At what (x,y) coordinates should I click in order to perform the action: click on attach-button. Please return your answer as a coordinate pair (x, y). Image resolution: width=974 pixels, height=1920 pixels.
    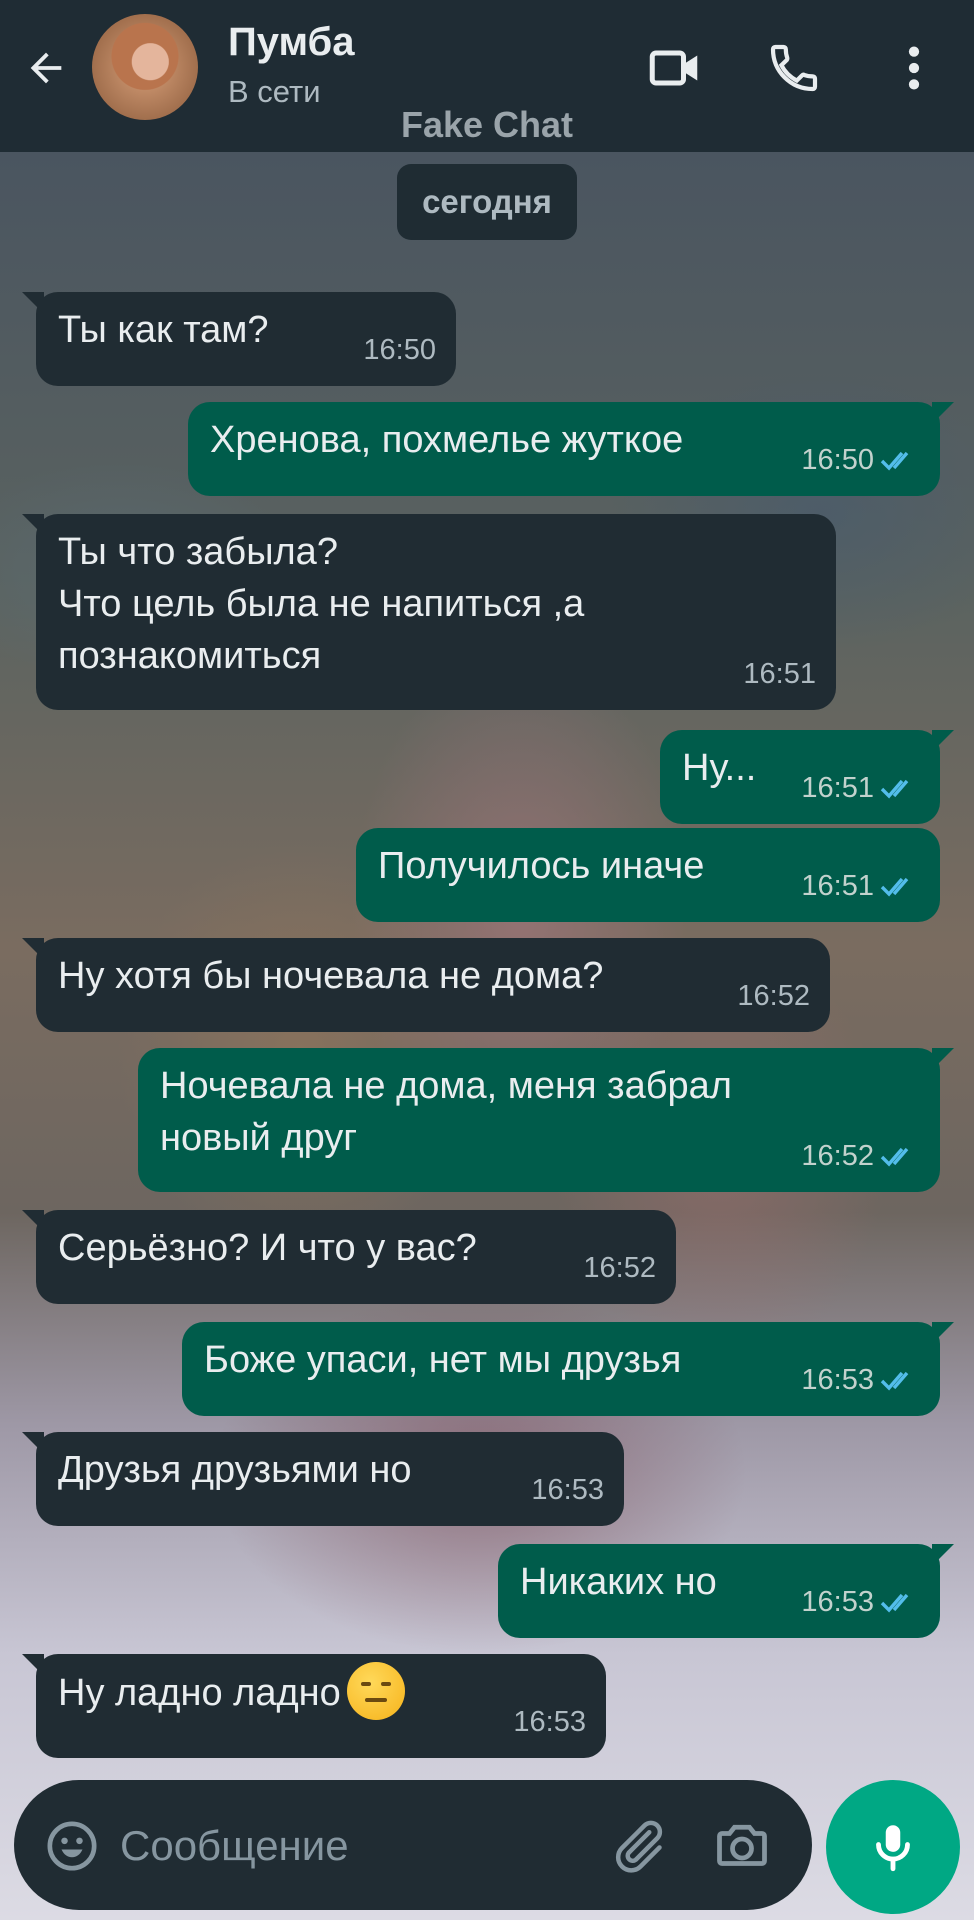
    Looking at the image, I should click on (638, 1846).